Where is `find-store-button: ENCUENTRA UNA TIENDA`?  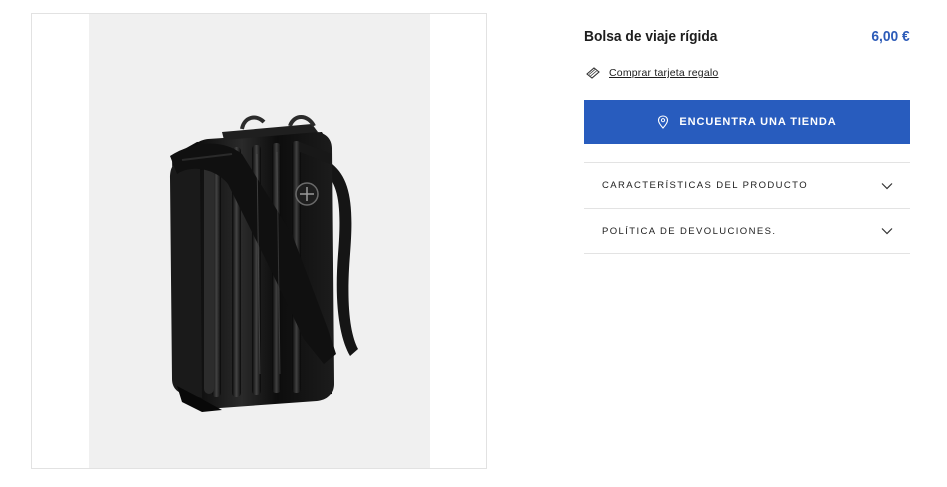 find-store-button: ENCUENTRA UNA TIENDA is located at coordinates (747, 122).